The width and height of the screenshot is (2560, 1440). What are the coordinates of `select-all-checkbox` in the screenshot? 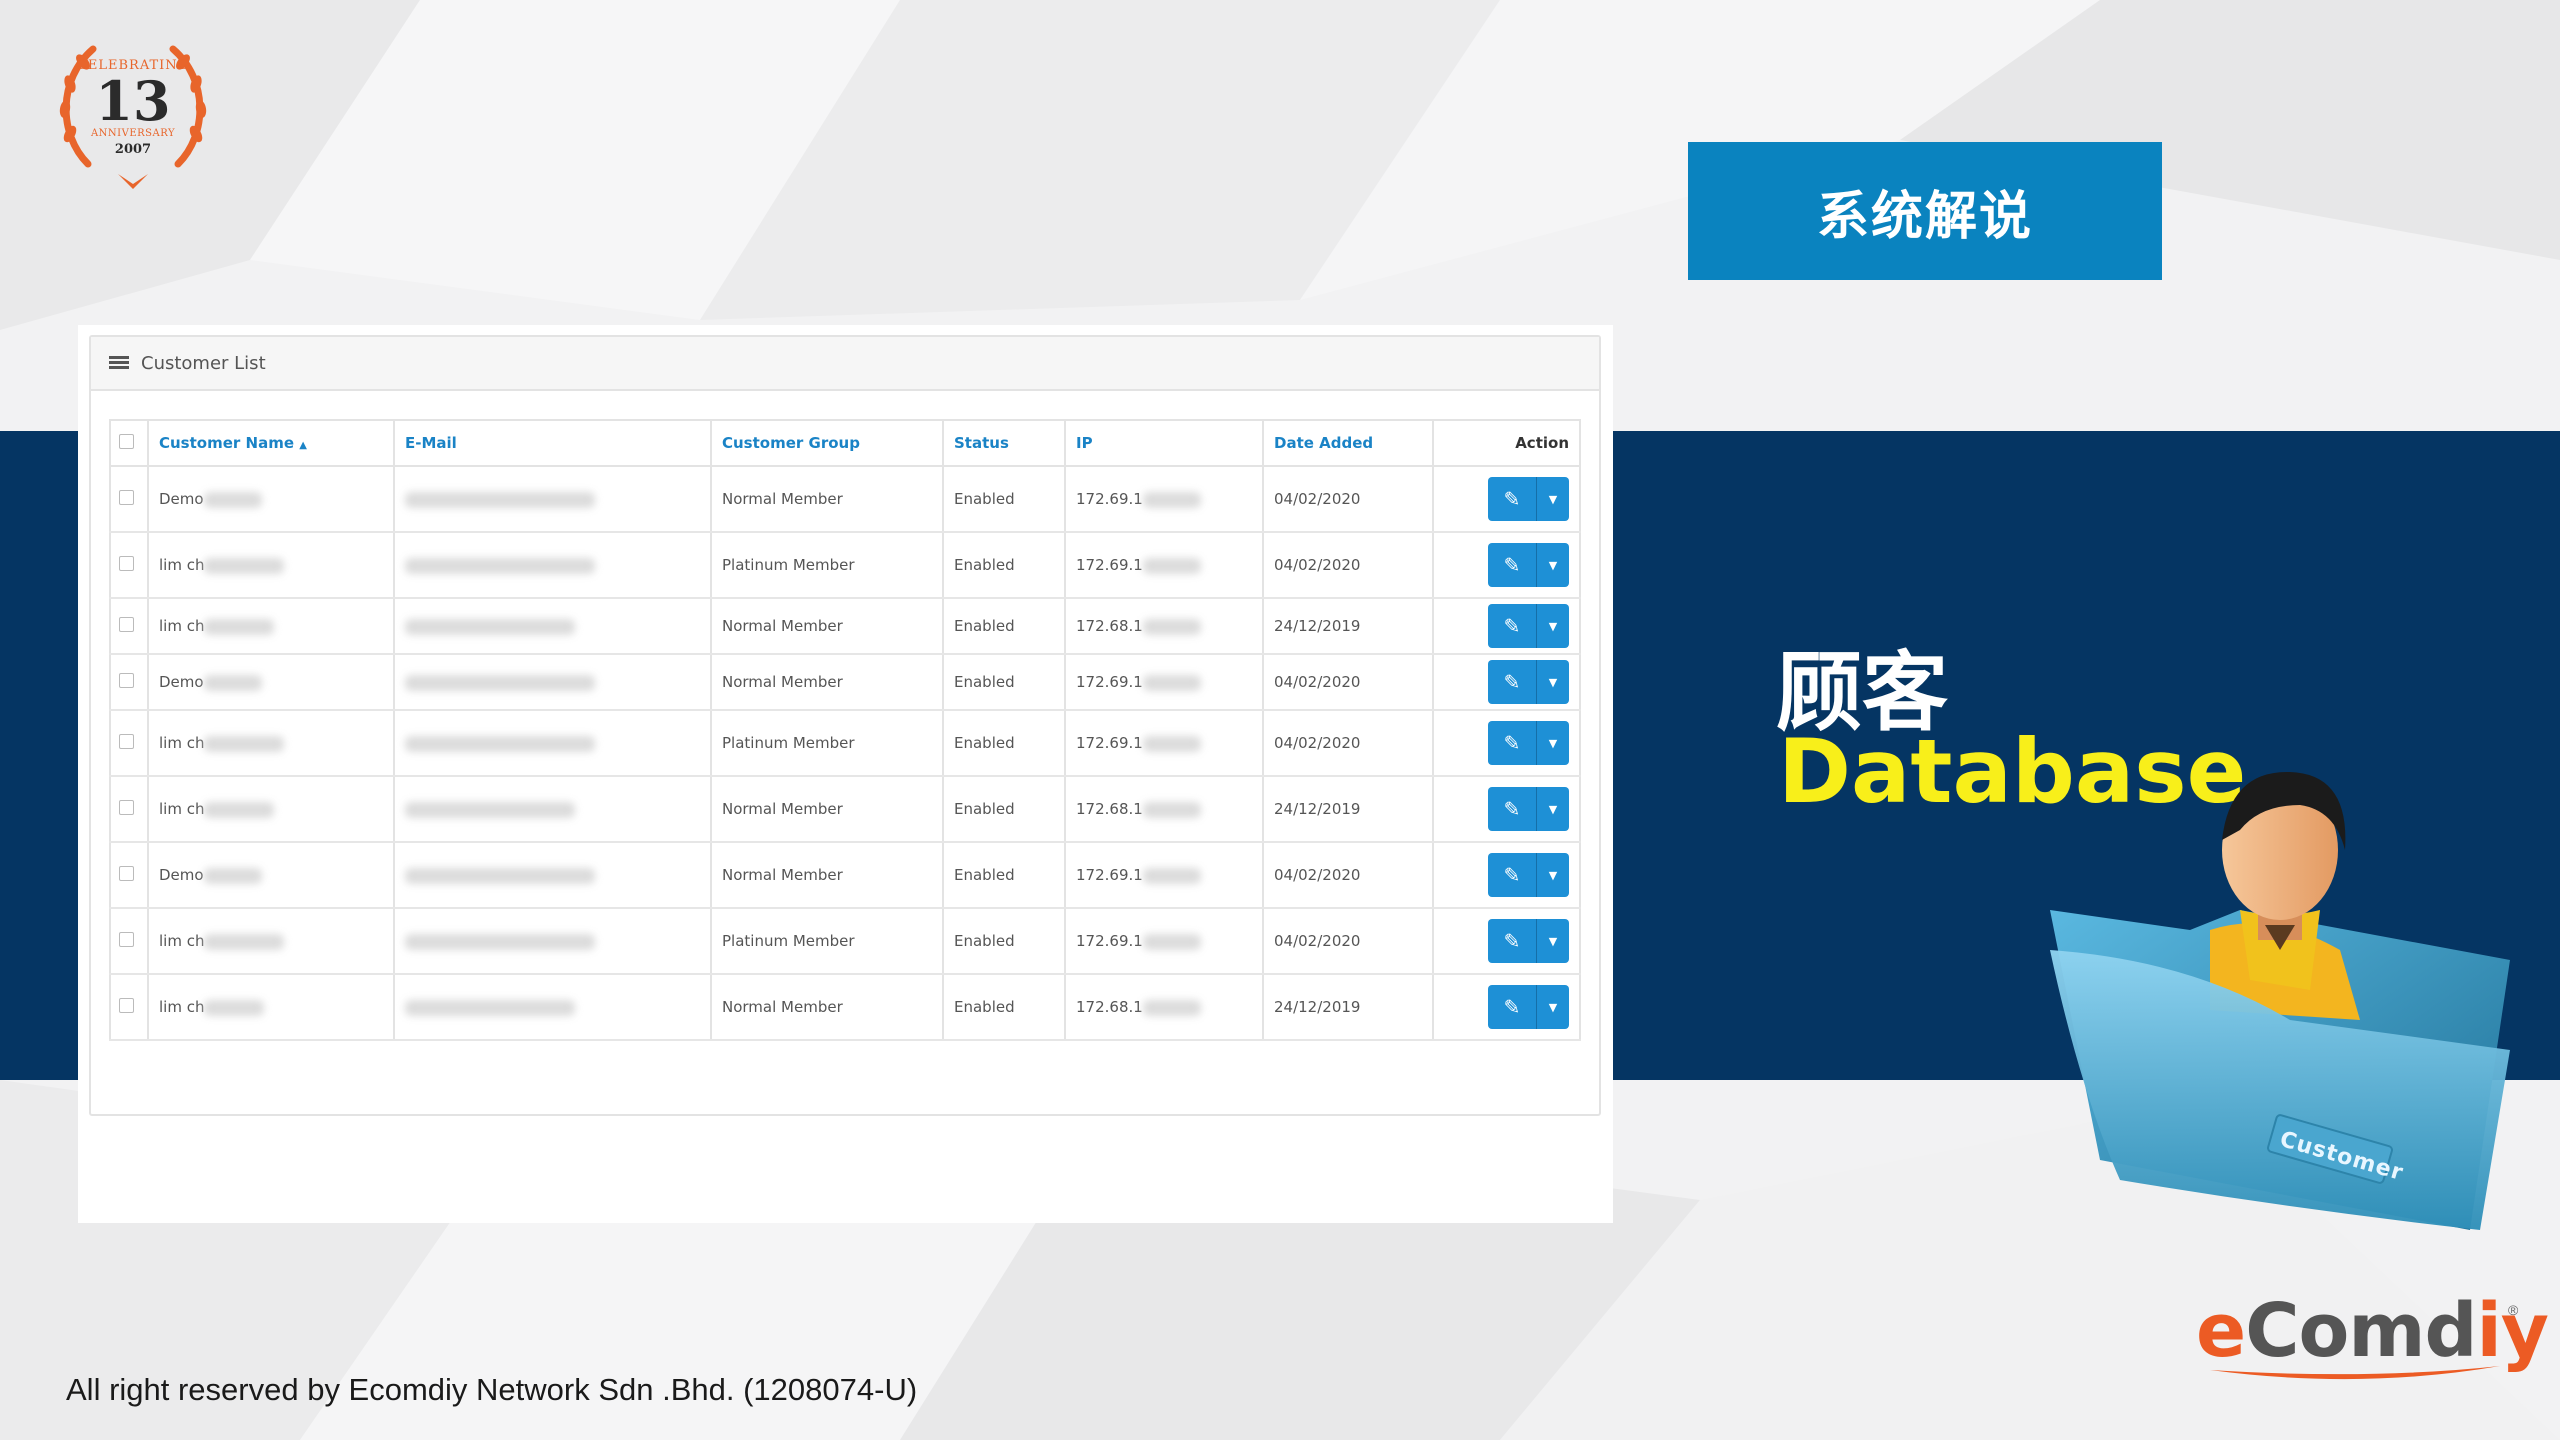 It's located at (126, 441).